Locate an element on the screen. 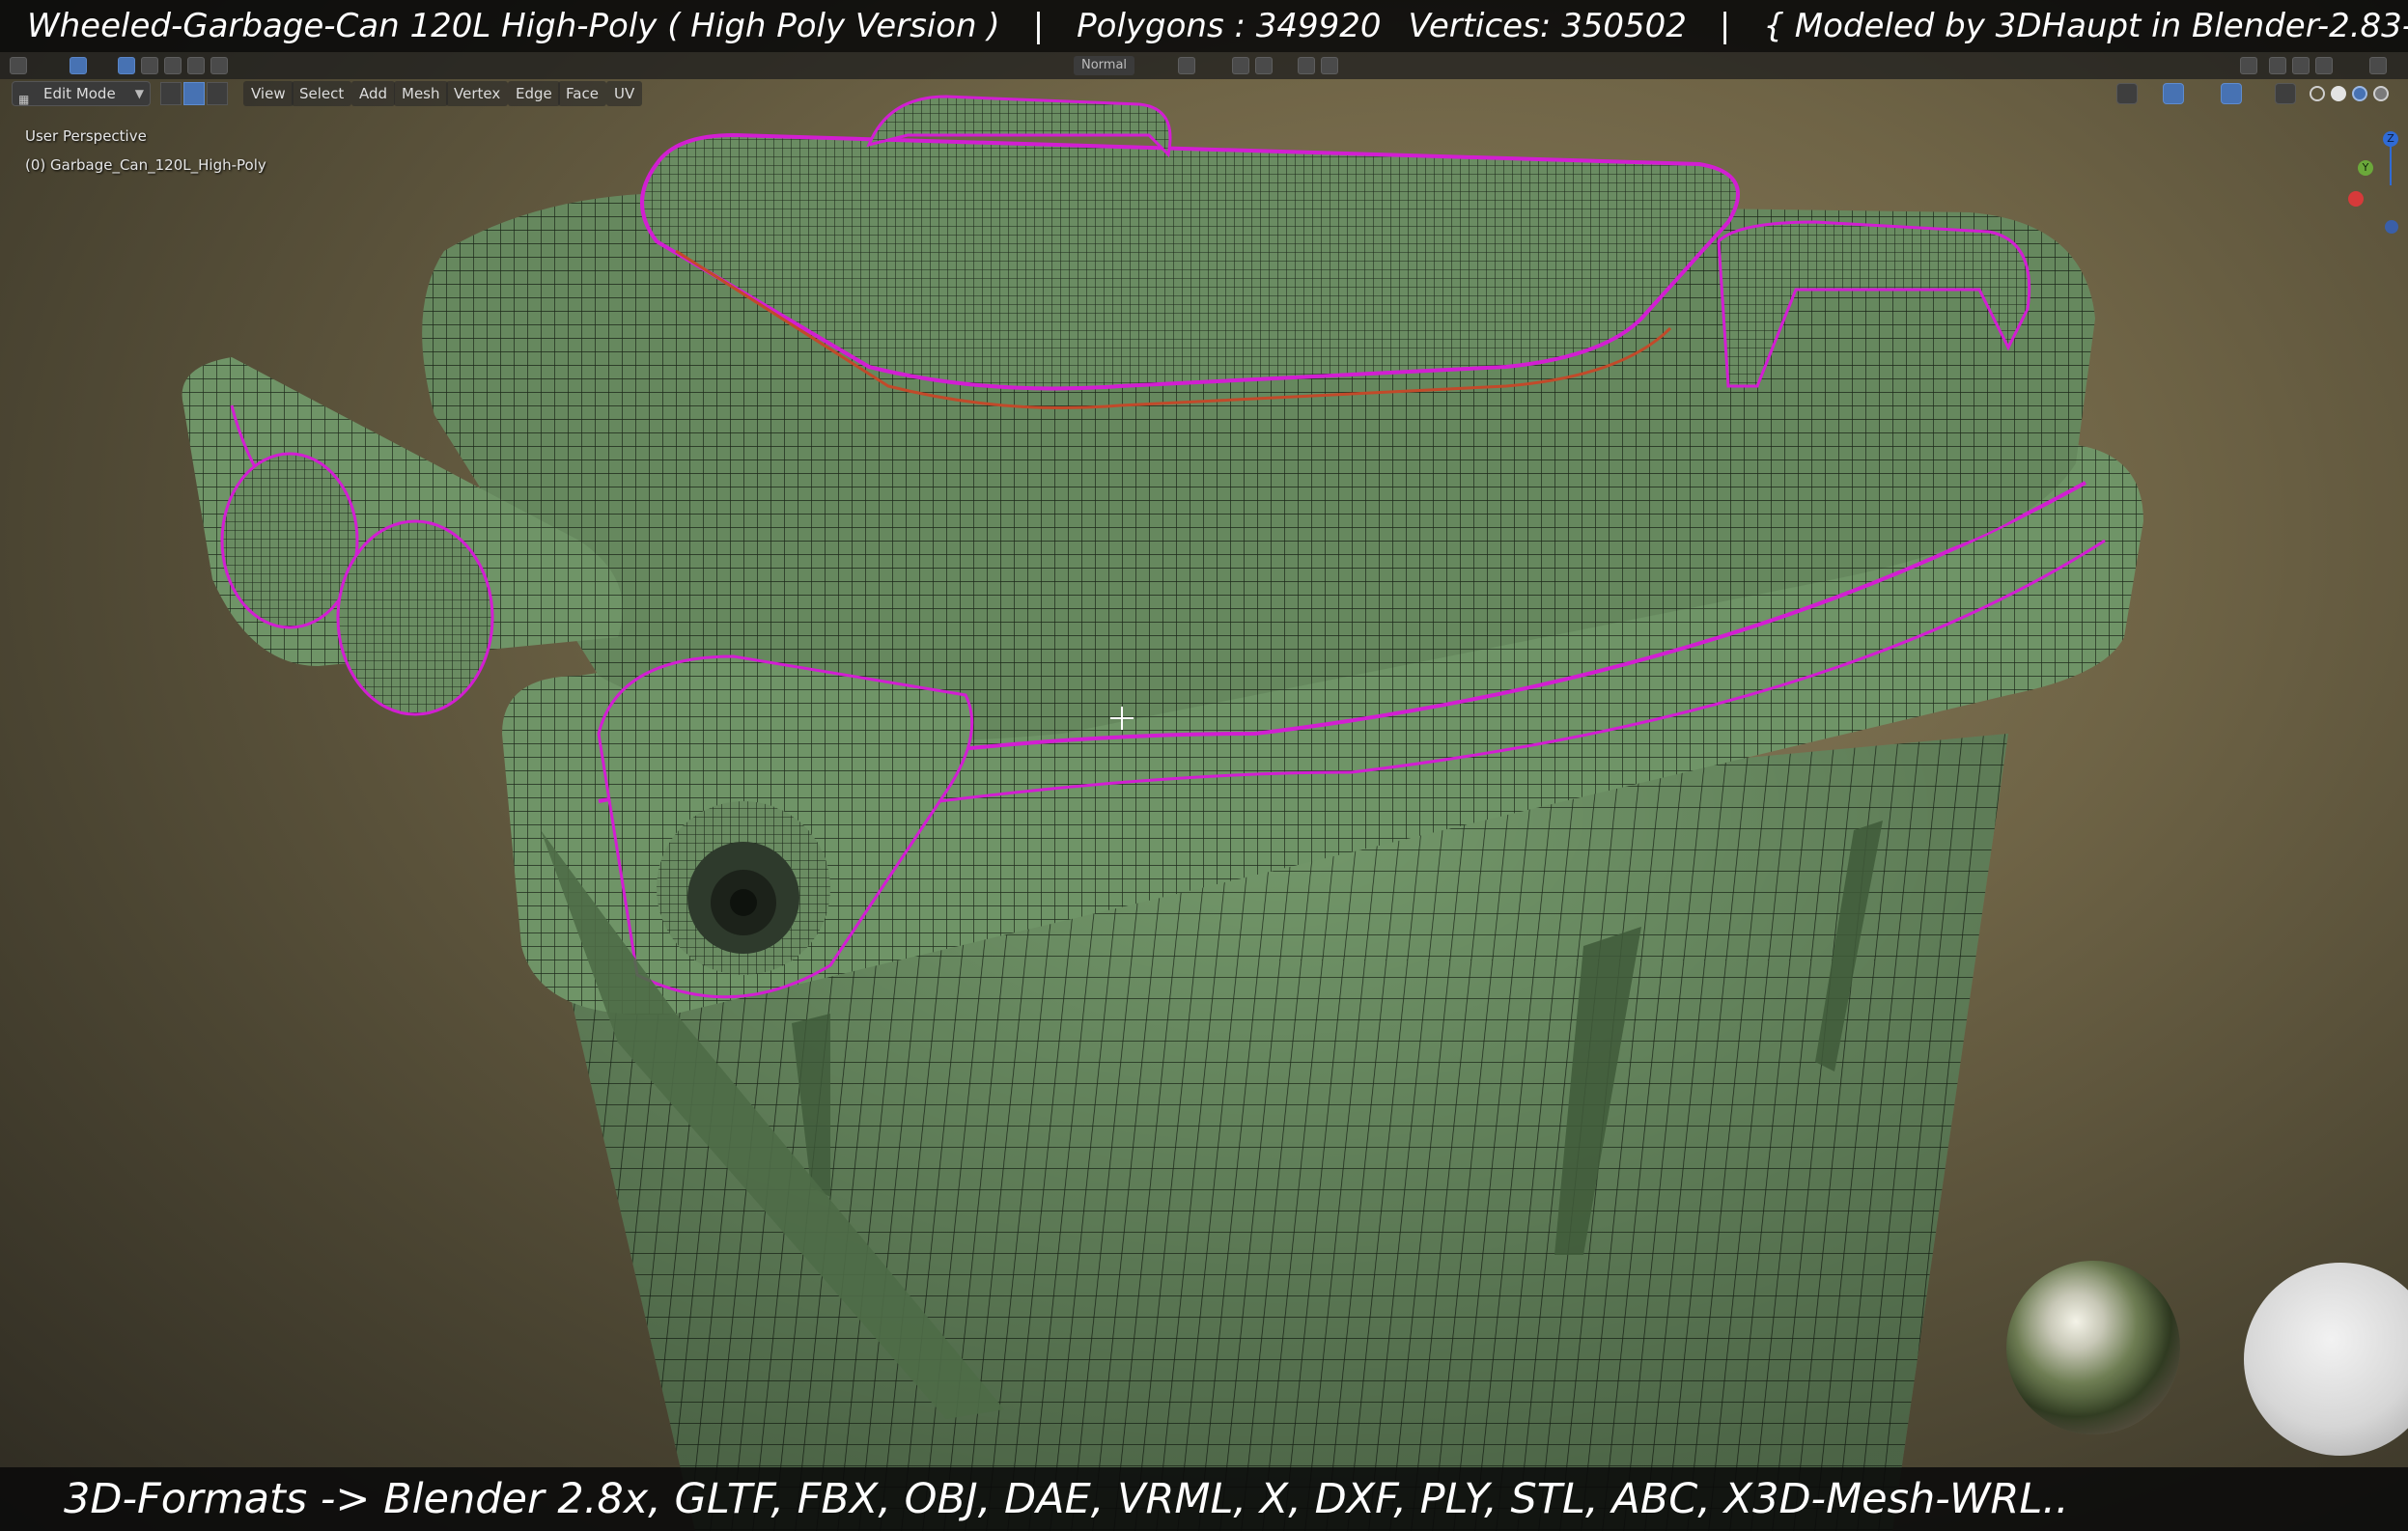  face-select-icon is located at coordinates (218, 93).